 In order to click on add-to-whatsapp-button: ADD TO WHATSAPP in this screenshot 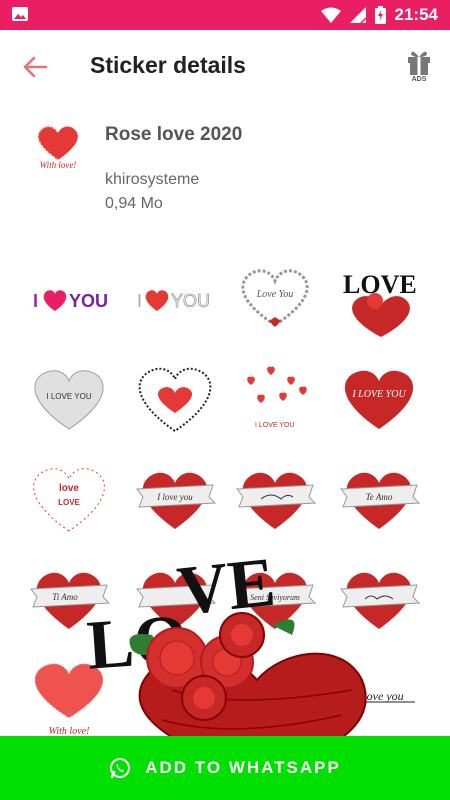, I will do `click(225, 768)`.